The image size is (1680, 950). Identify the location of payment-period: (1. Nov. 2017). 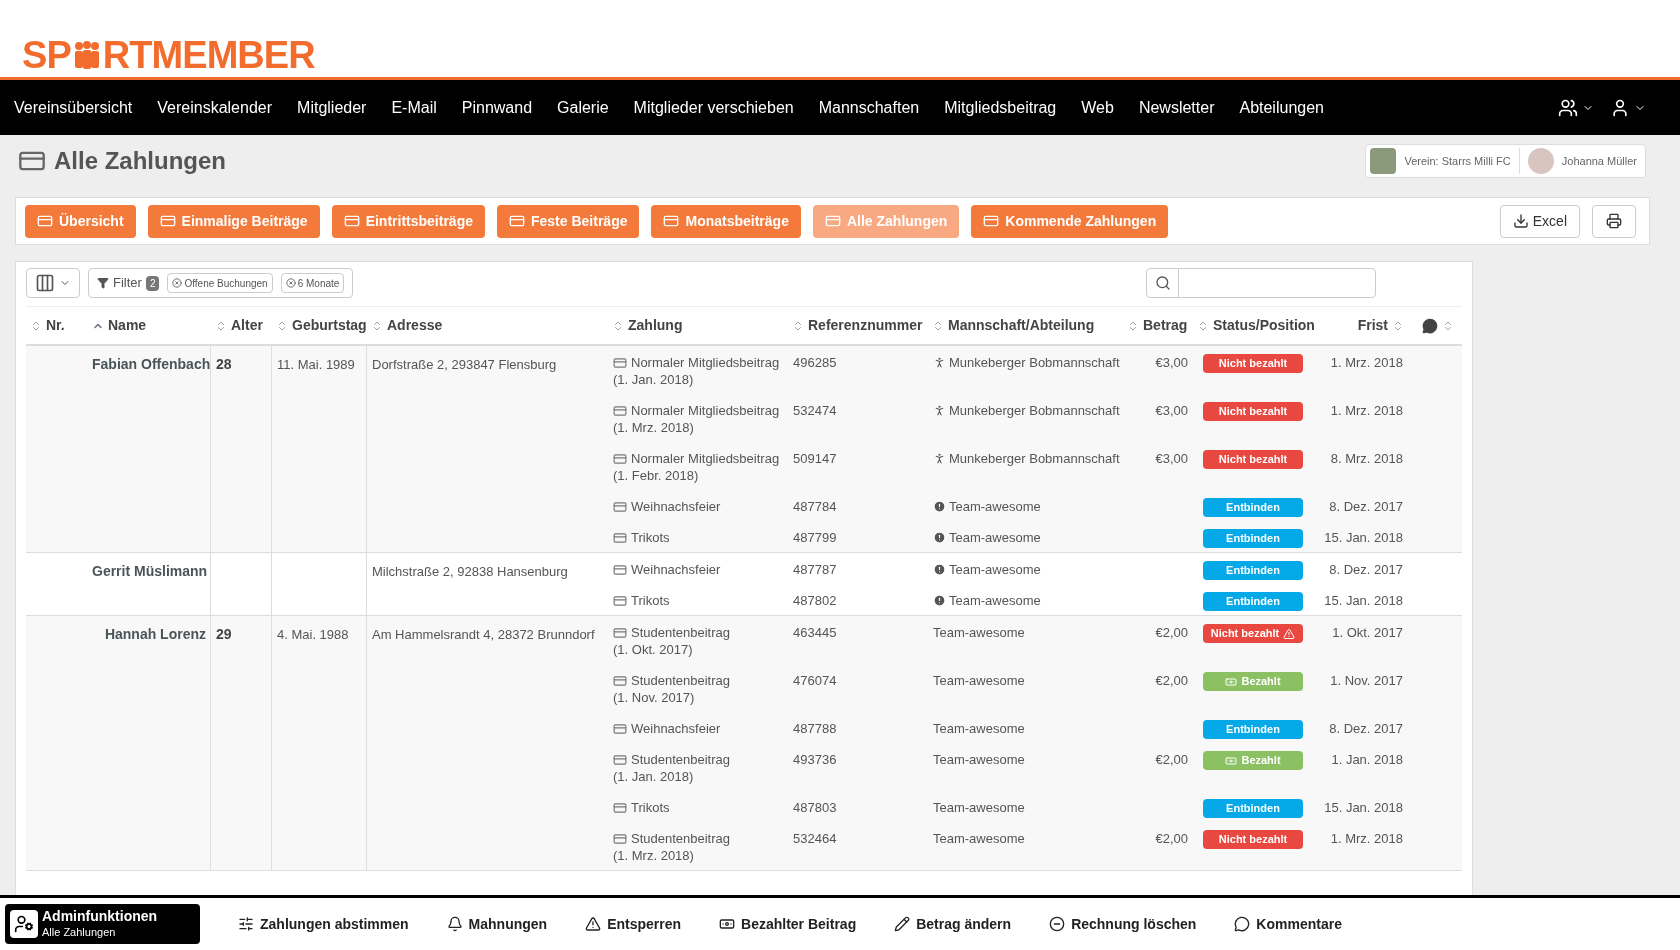
(654, 697).